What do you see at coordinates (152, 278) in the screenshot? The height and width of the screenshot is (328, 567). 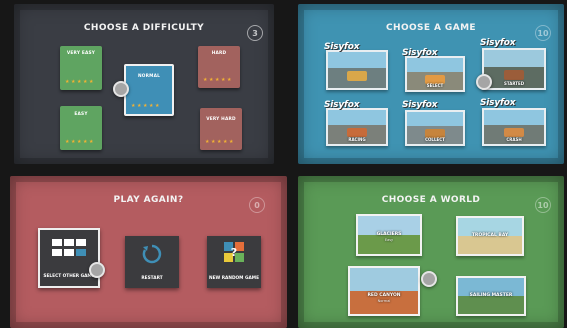 I see `restart-label: RESTART` at bounding box center [152, 278].